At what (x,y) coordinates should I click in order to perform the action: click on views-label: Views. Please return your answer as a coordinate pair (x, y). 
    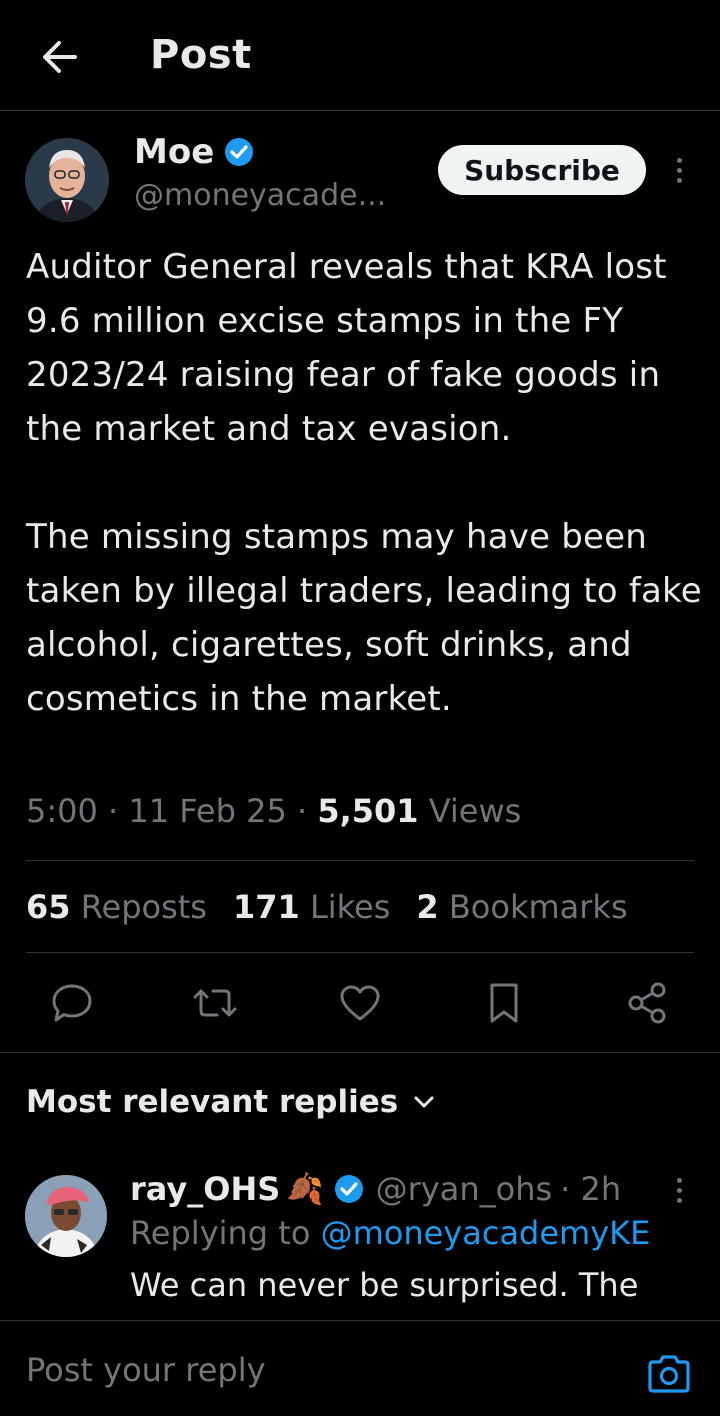
    Looking at the image, I should click on (475, 811).